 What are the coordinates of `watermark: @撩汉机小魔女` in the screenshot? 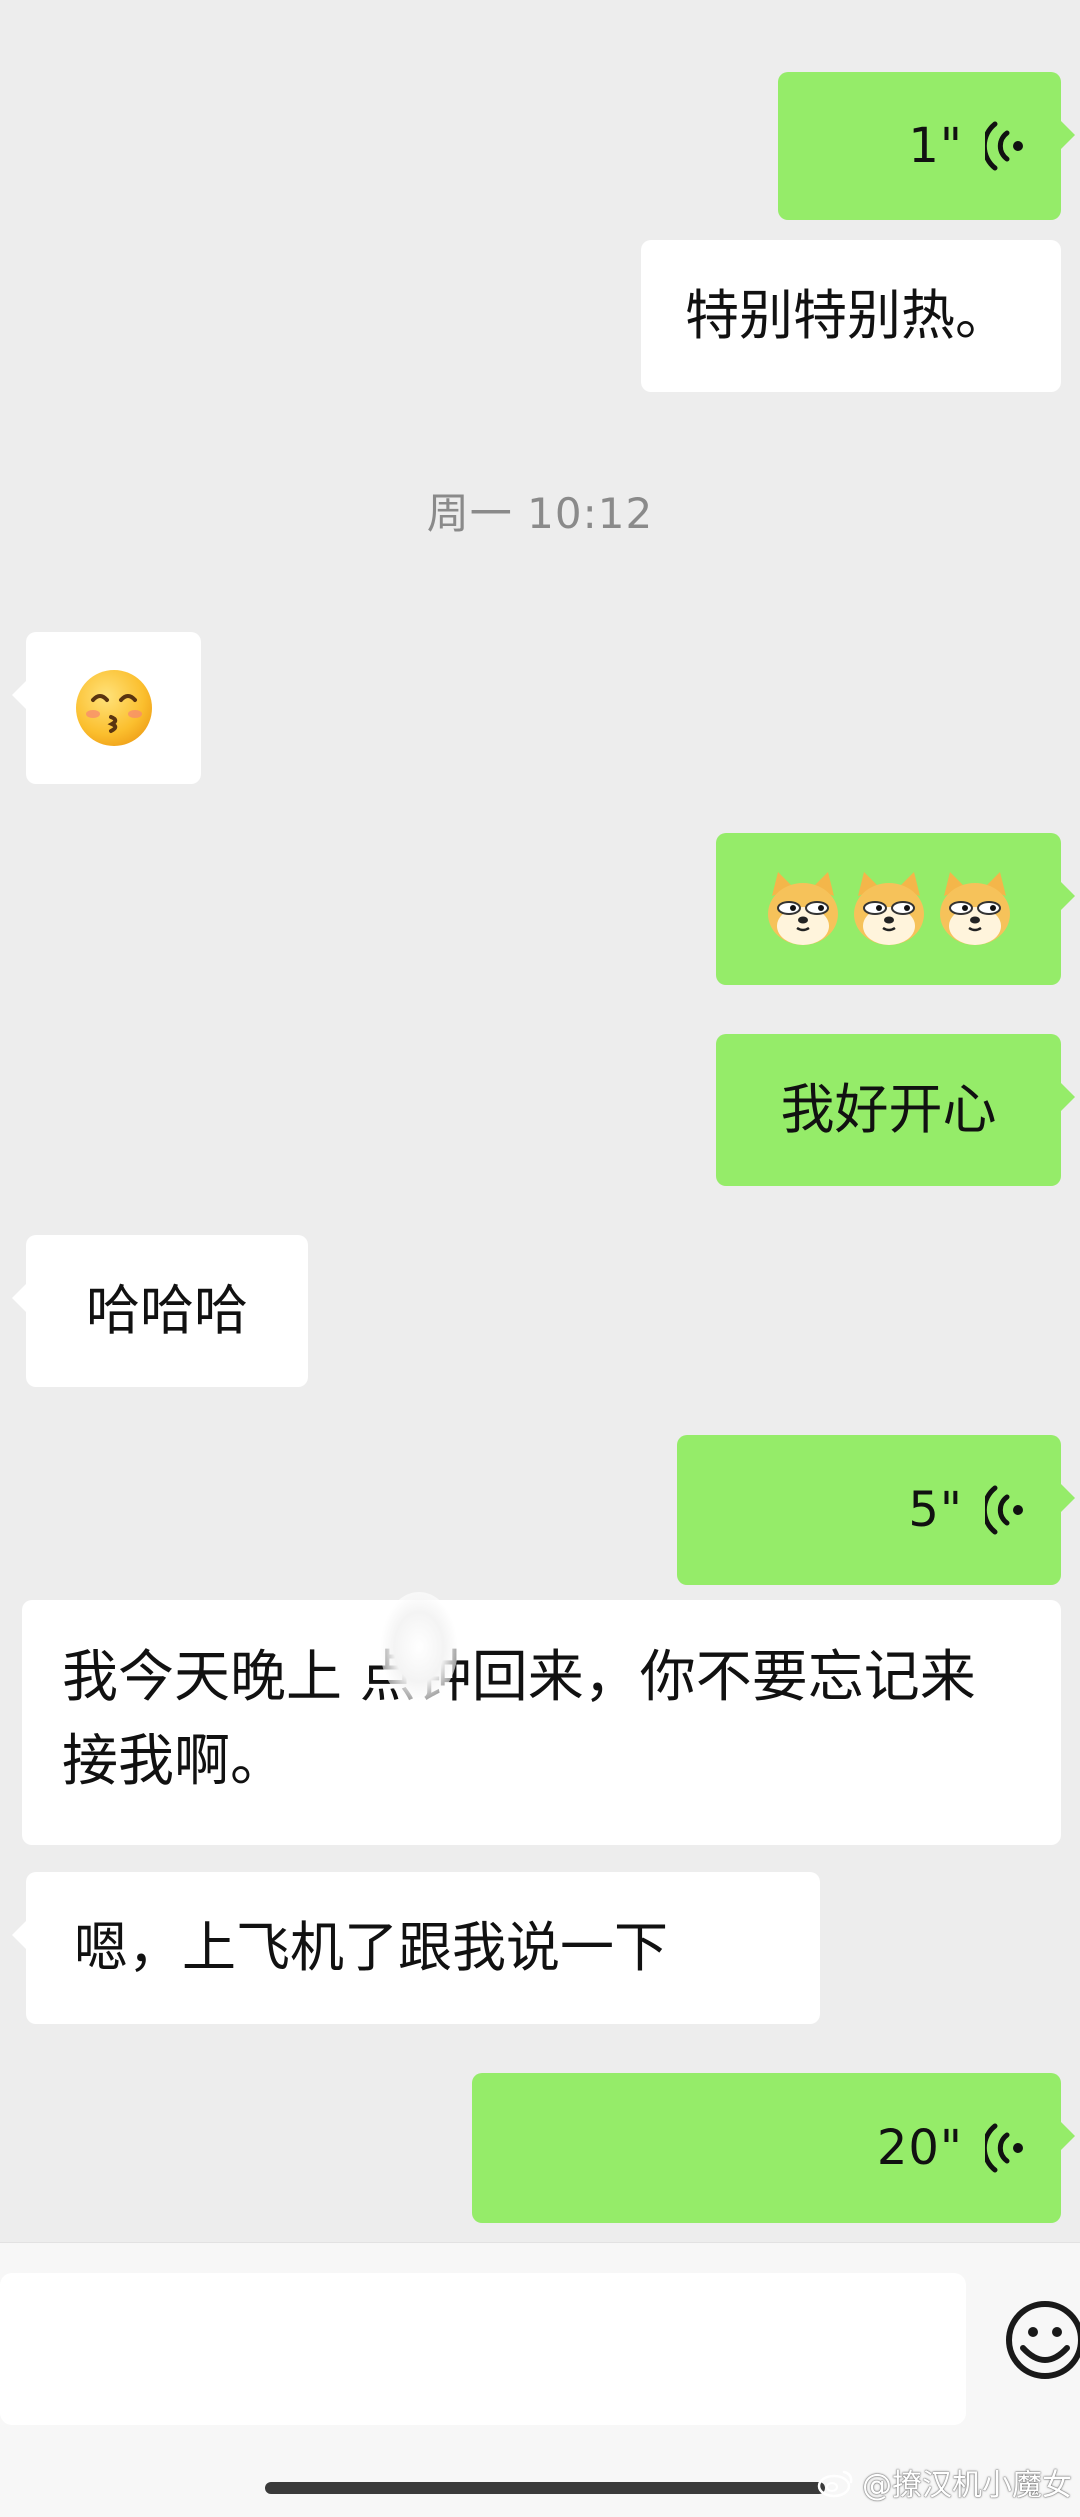 It's located at (944, 2482).